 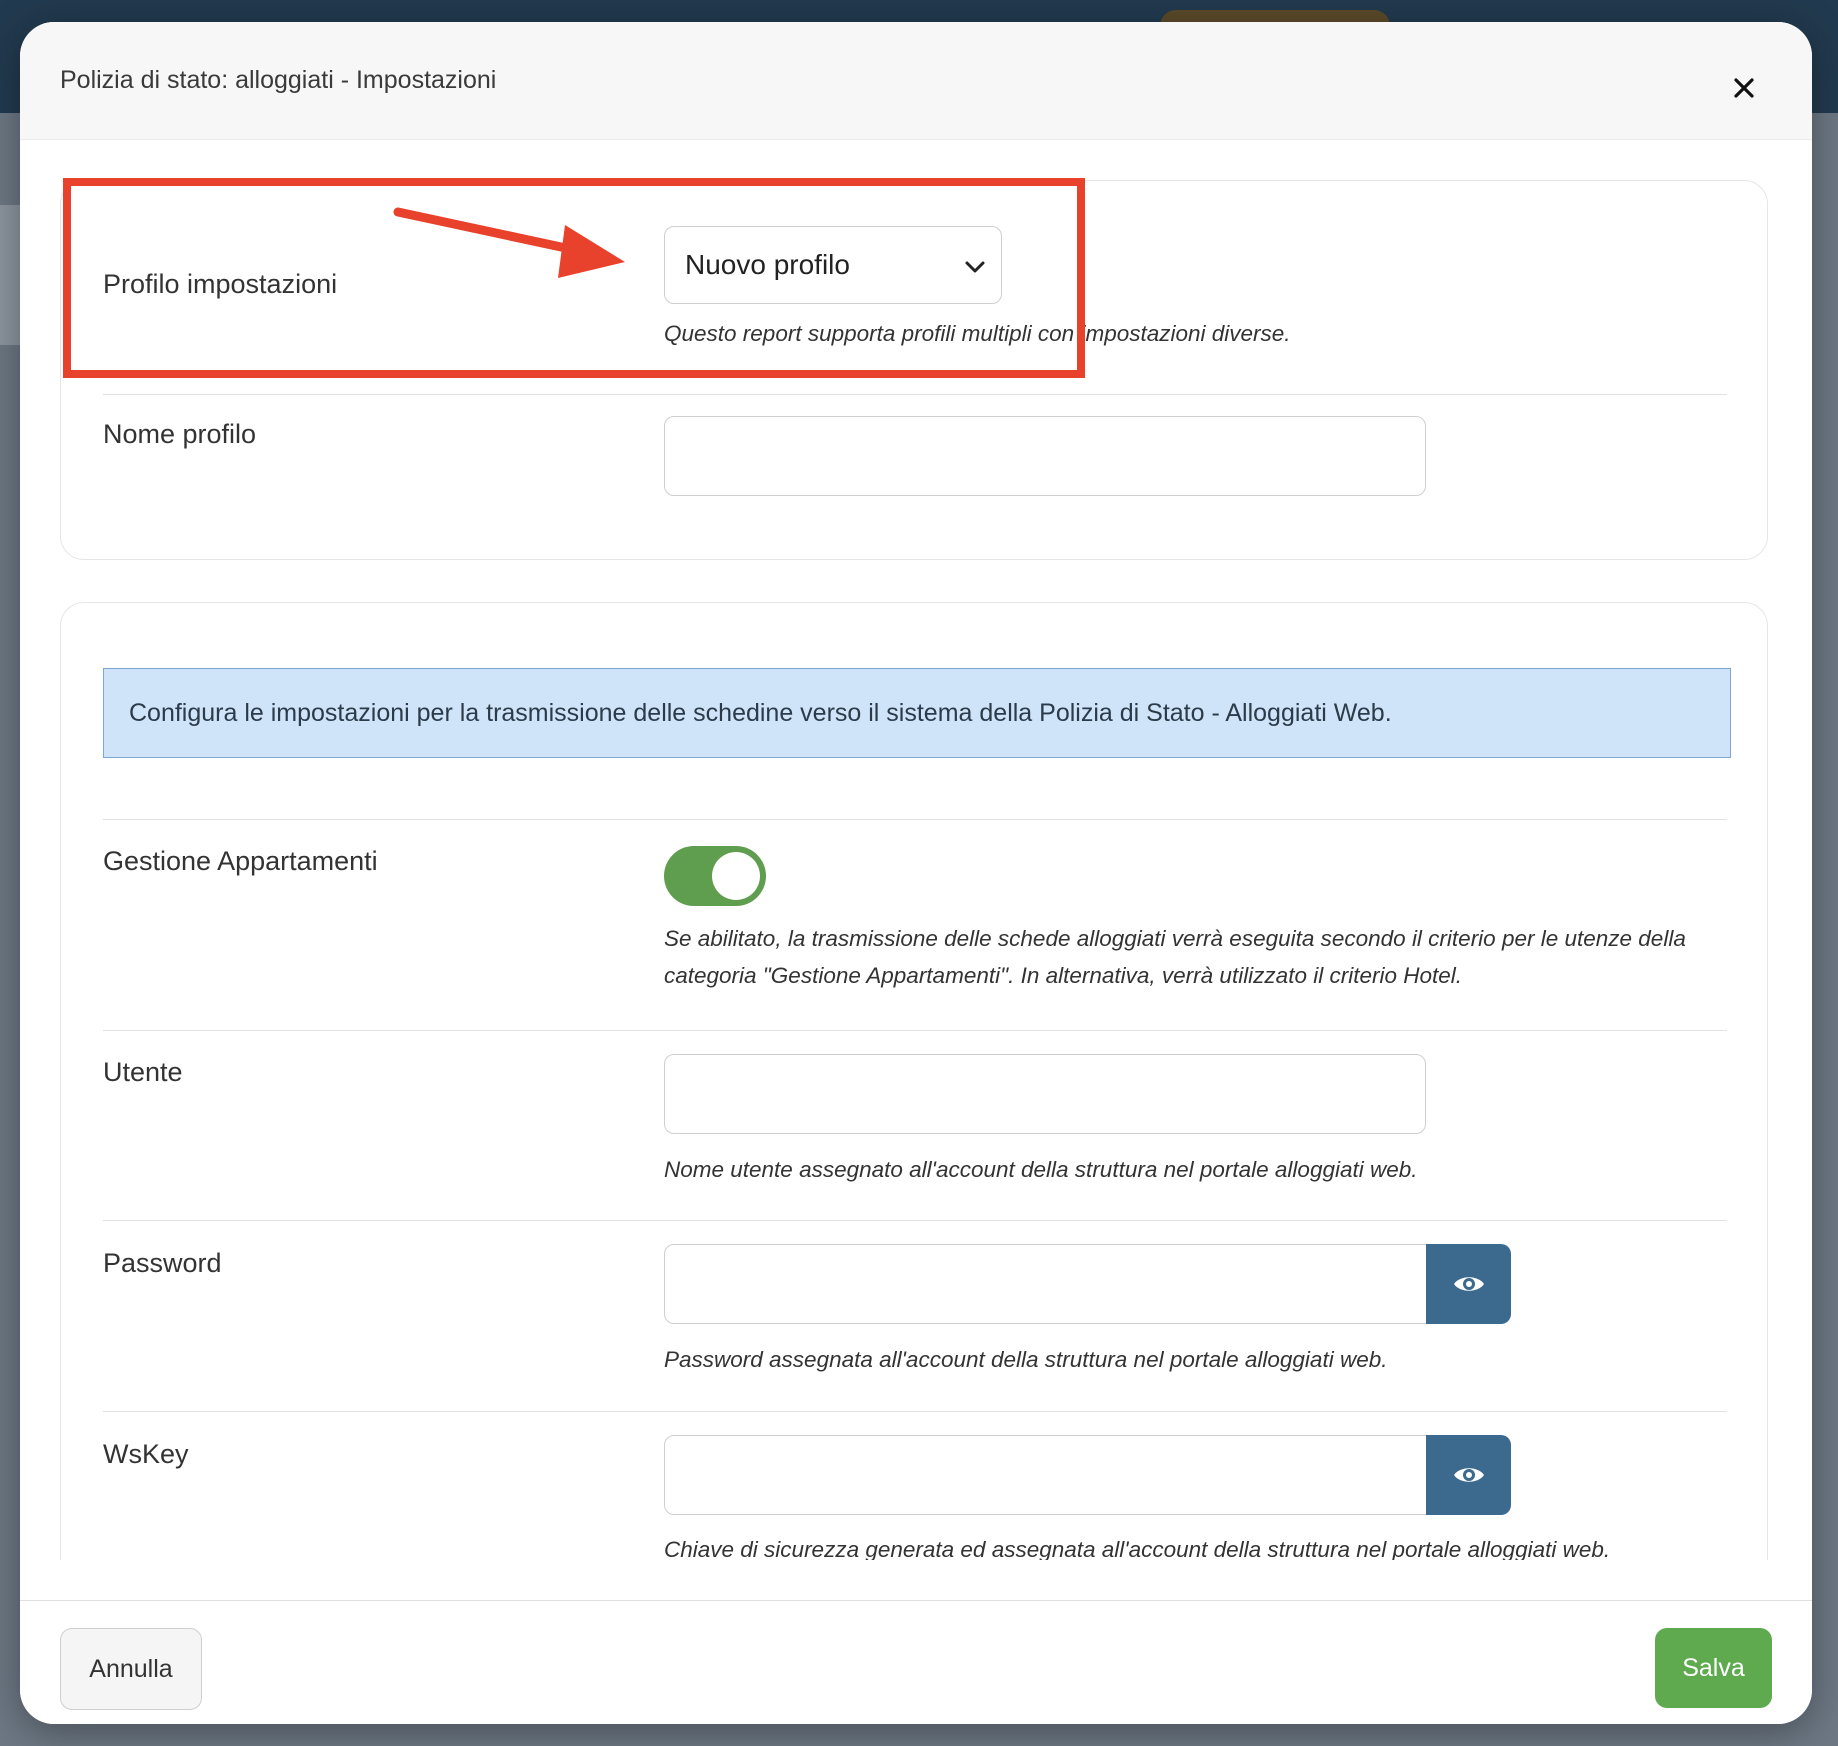 I want to click on wskey-input, so click(x=1045, y=1475).